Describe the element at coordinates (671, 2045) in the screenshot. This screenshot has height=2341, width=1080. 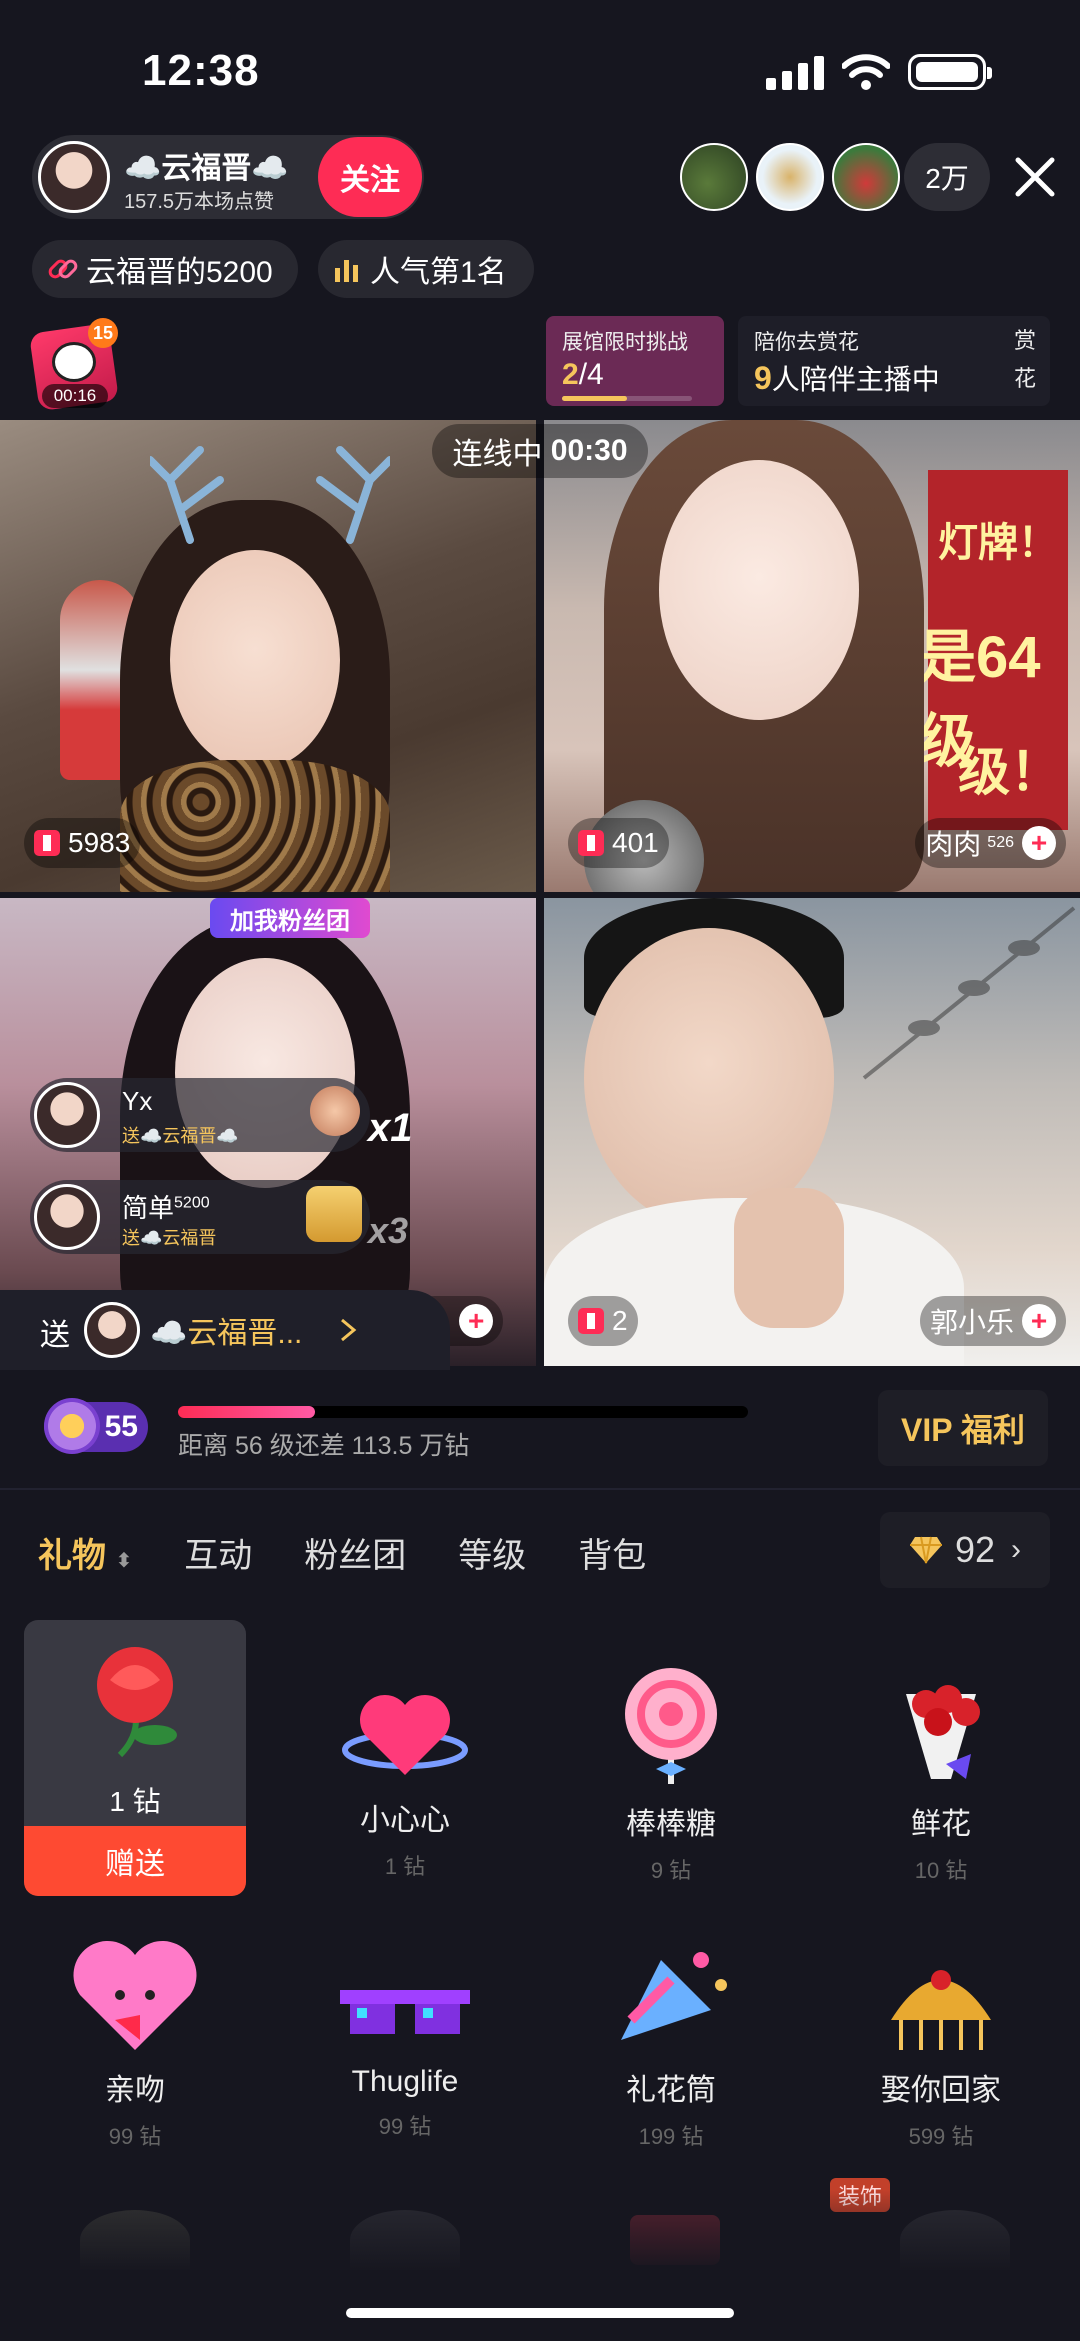
I see `gift-item: 礼花筒 199 钻` at that location.